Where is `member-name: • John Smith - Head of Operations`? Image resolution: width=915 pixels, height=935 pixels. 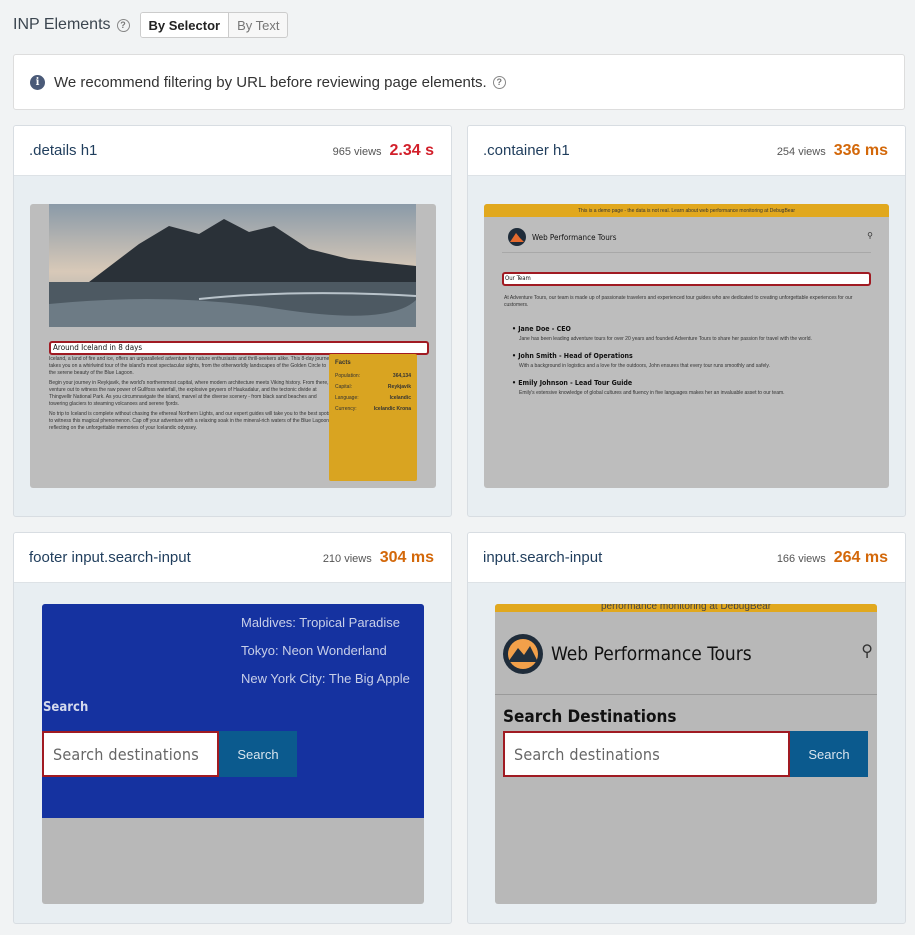 member-name: • John Smith - Head of Operations is located at coordinates (572, 356).